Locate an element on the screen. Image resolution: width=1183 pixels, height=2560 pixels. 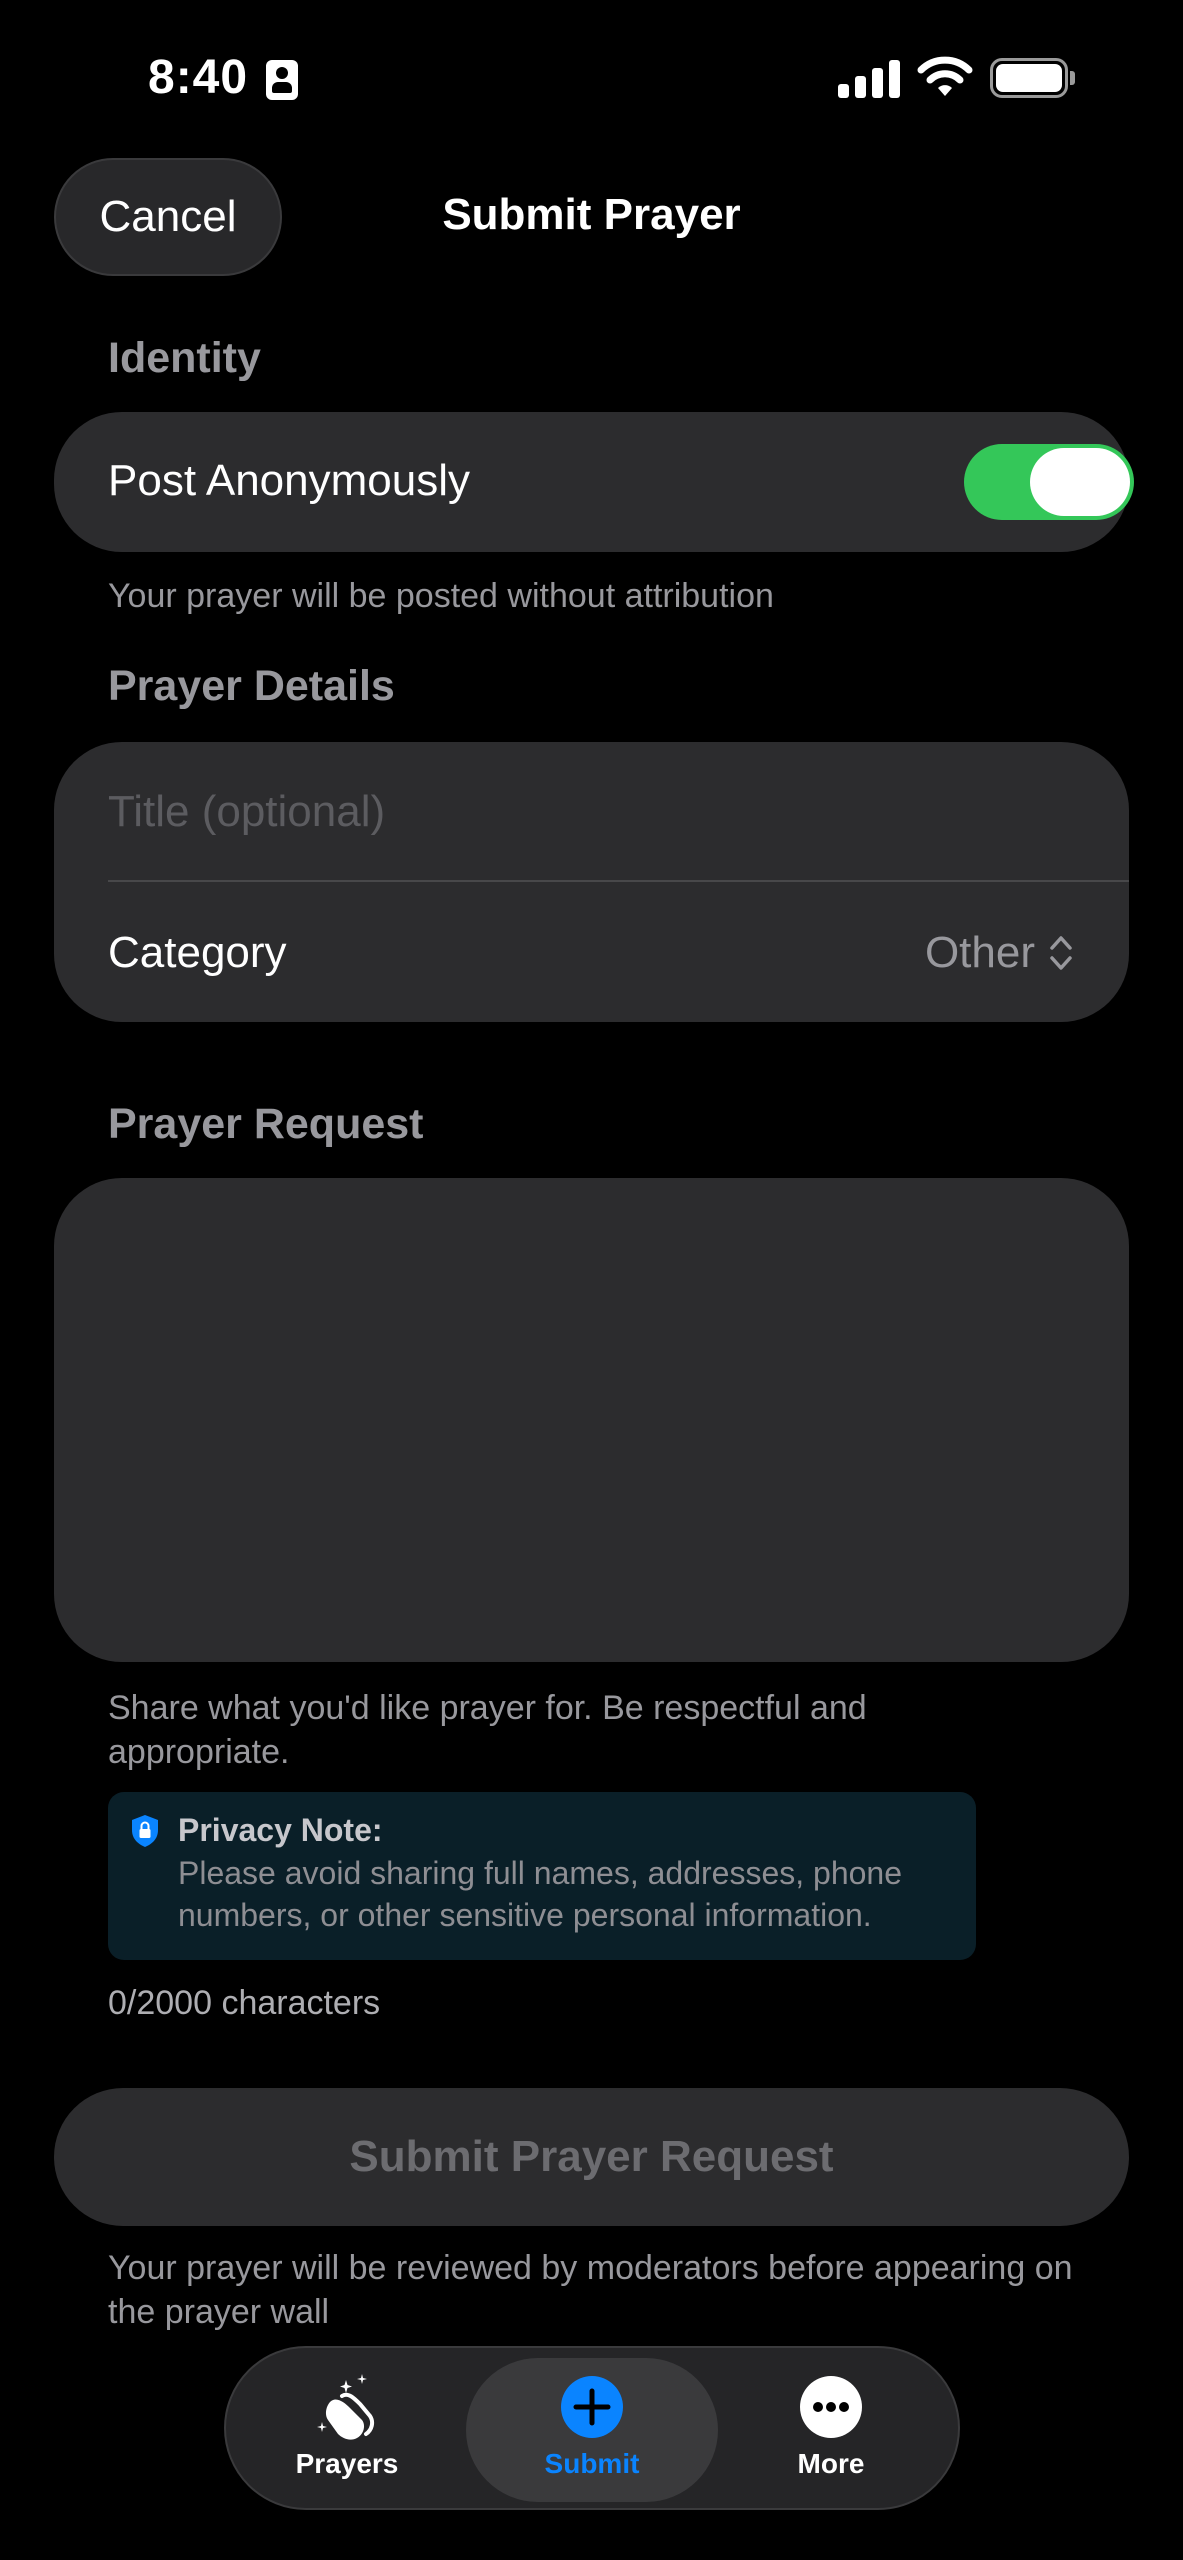
tab-more: More is located at coordinates (831, 2430).